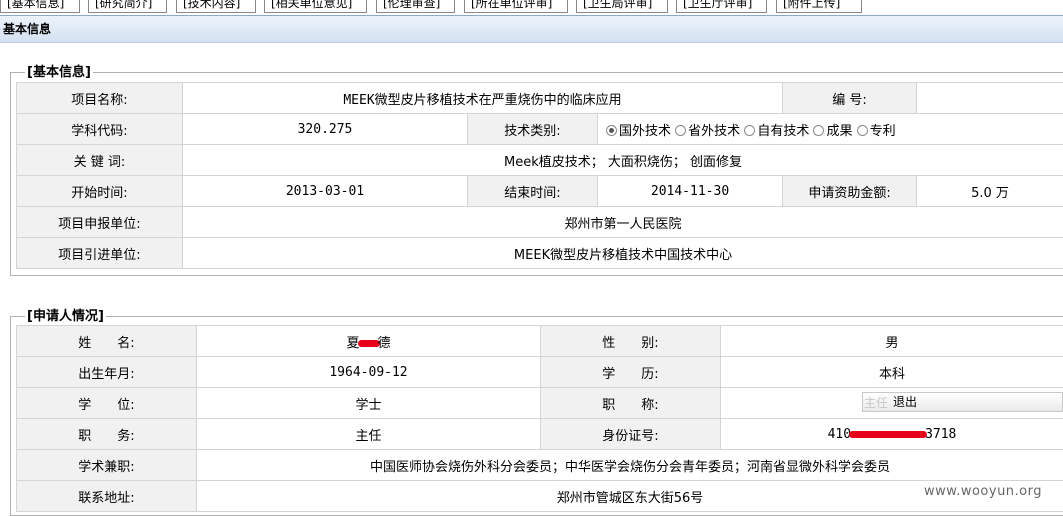  Describe the element at coordinates (850, 191) in the screenshot. I see `funding-label: 申请资助金额:` at that location.